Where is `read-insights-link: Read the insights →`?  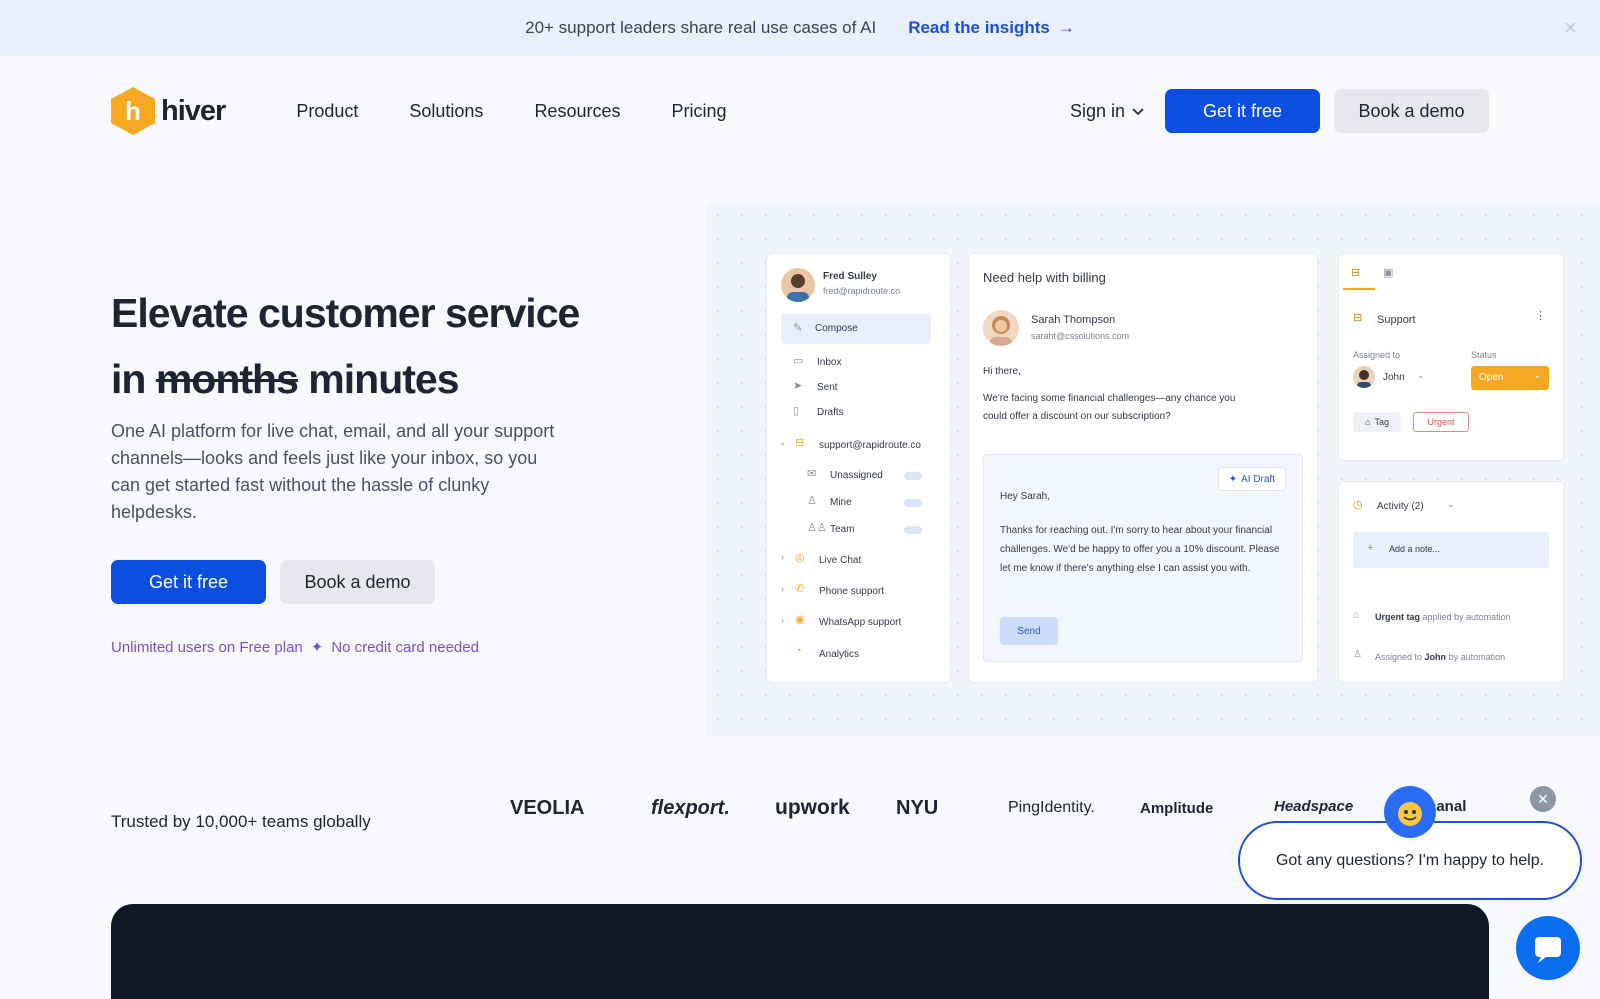
read-insights-link: Read the insights → is located at coordinates (991, 28).